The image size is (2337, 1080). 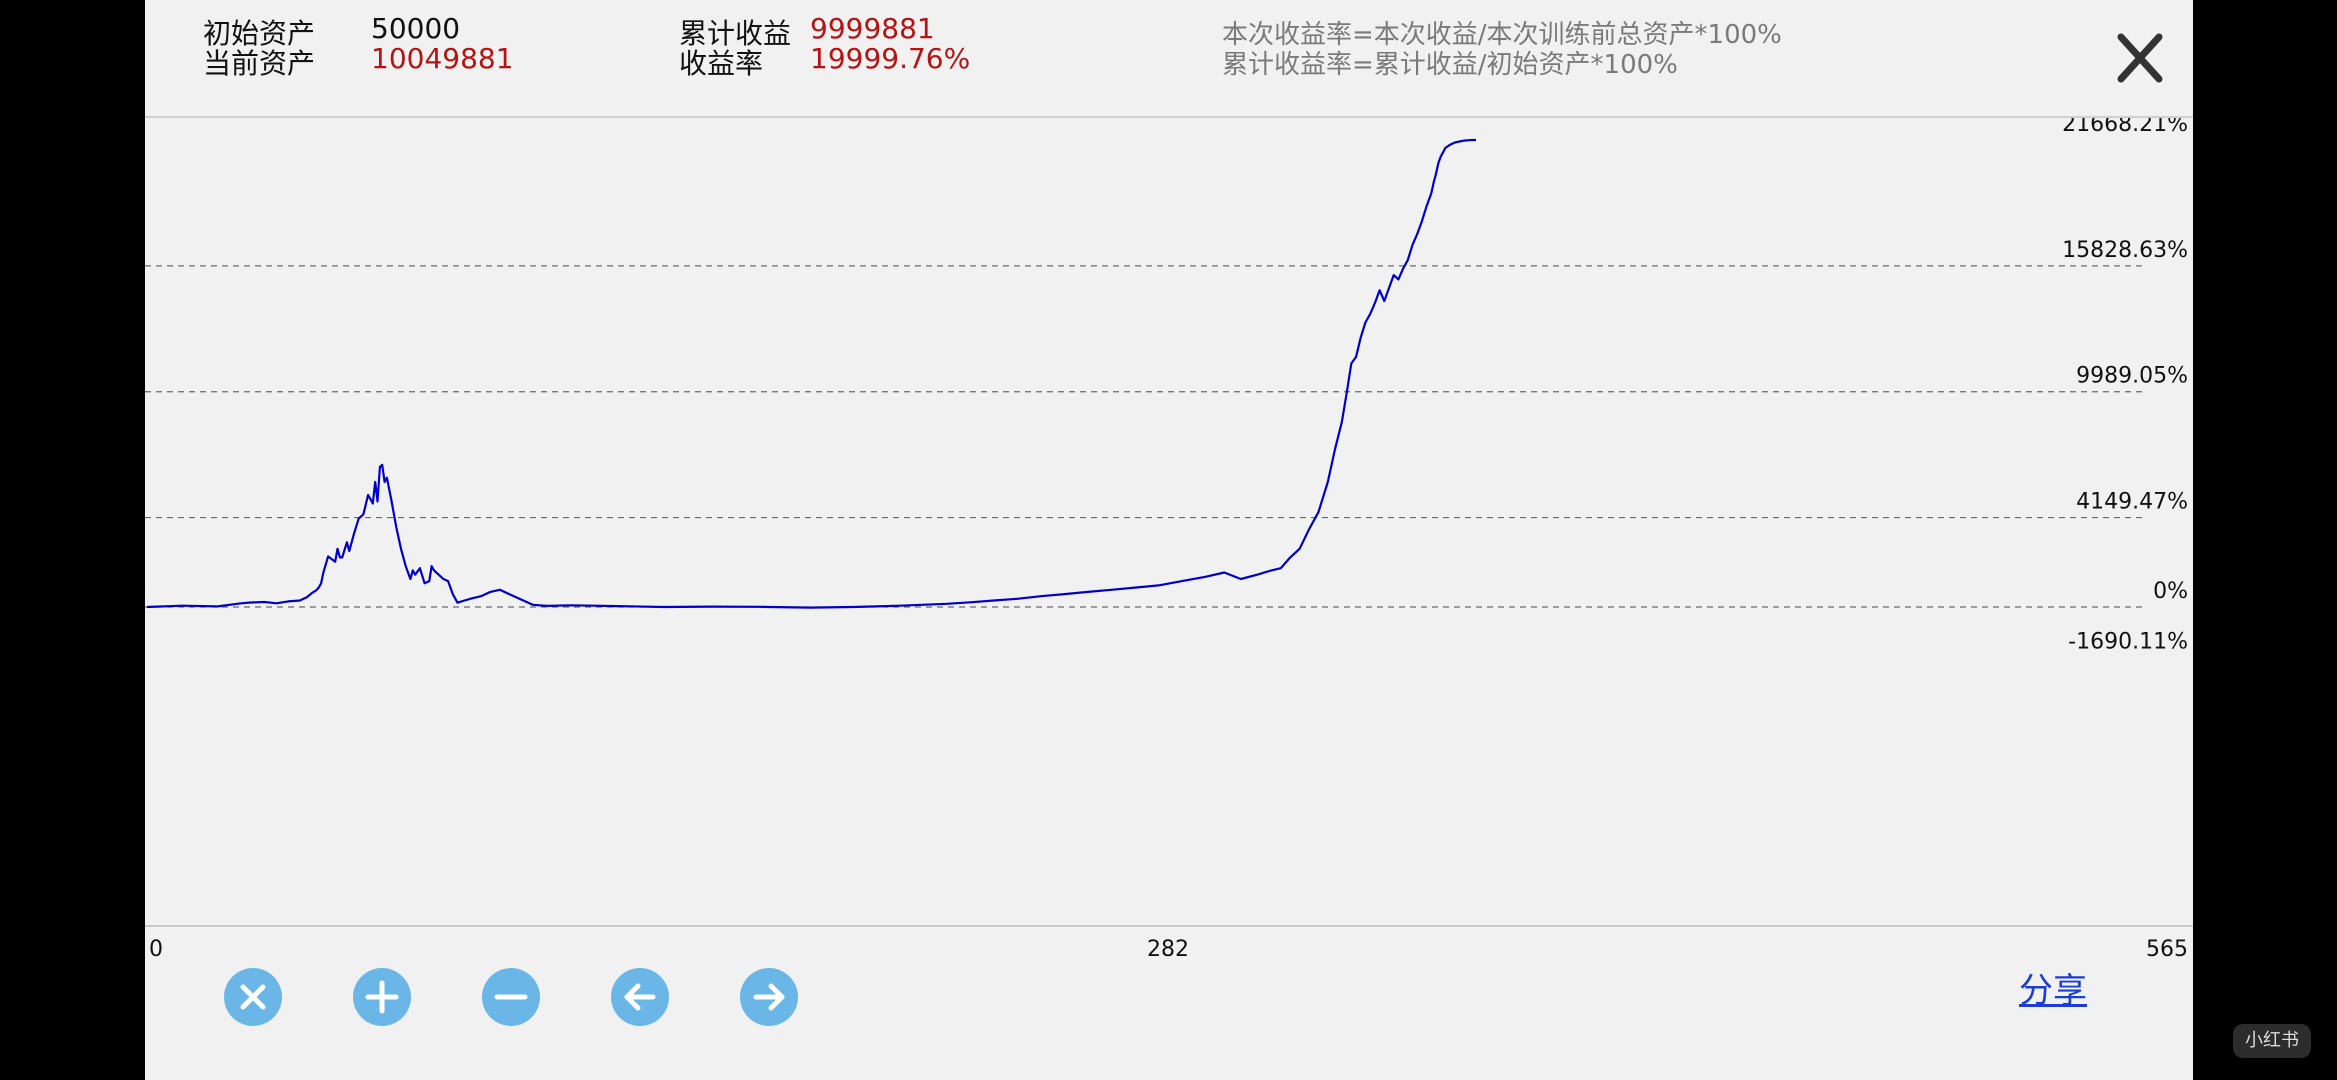 I want to click on cumulative-profit-value: 9999881, so click(x=872, y=28).